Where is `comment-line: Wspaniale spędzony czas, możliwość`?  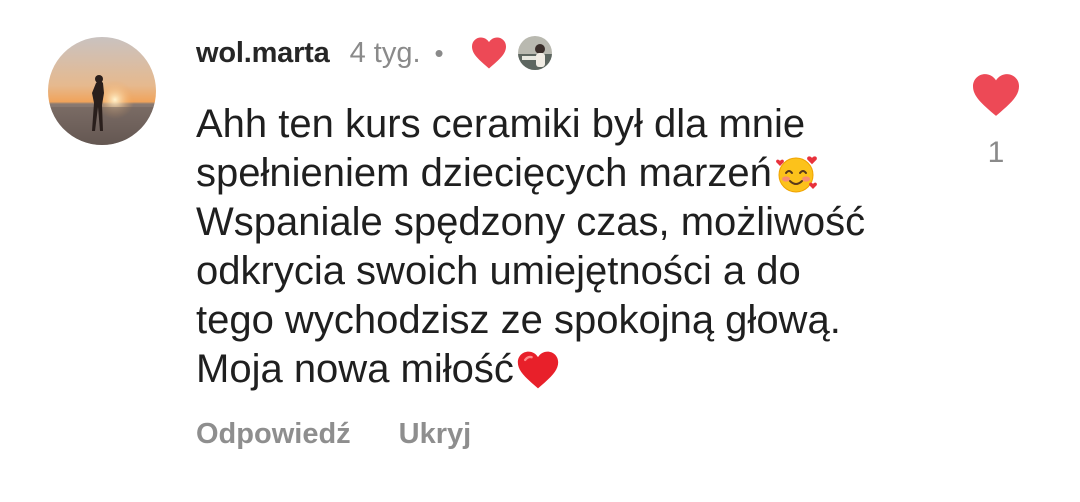
comment-line: Wspaniale spędzony czas, możliwość is located at coordinates (531, 222).